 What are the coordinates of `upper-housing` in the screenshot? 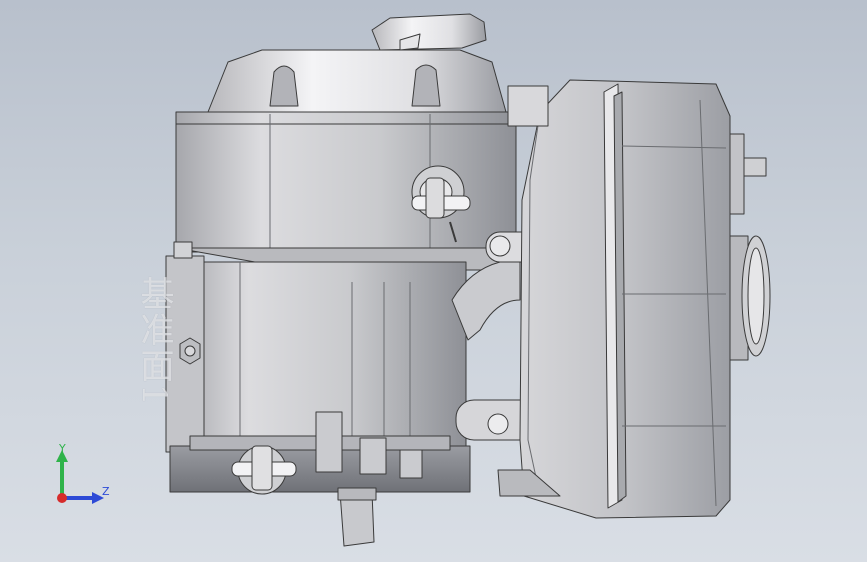 It's located at (346, 182).